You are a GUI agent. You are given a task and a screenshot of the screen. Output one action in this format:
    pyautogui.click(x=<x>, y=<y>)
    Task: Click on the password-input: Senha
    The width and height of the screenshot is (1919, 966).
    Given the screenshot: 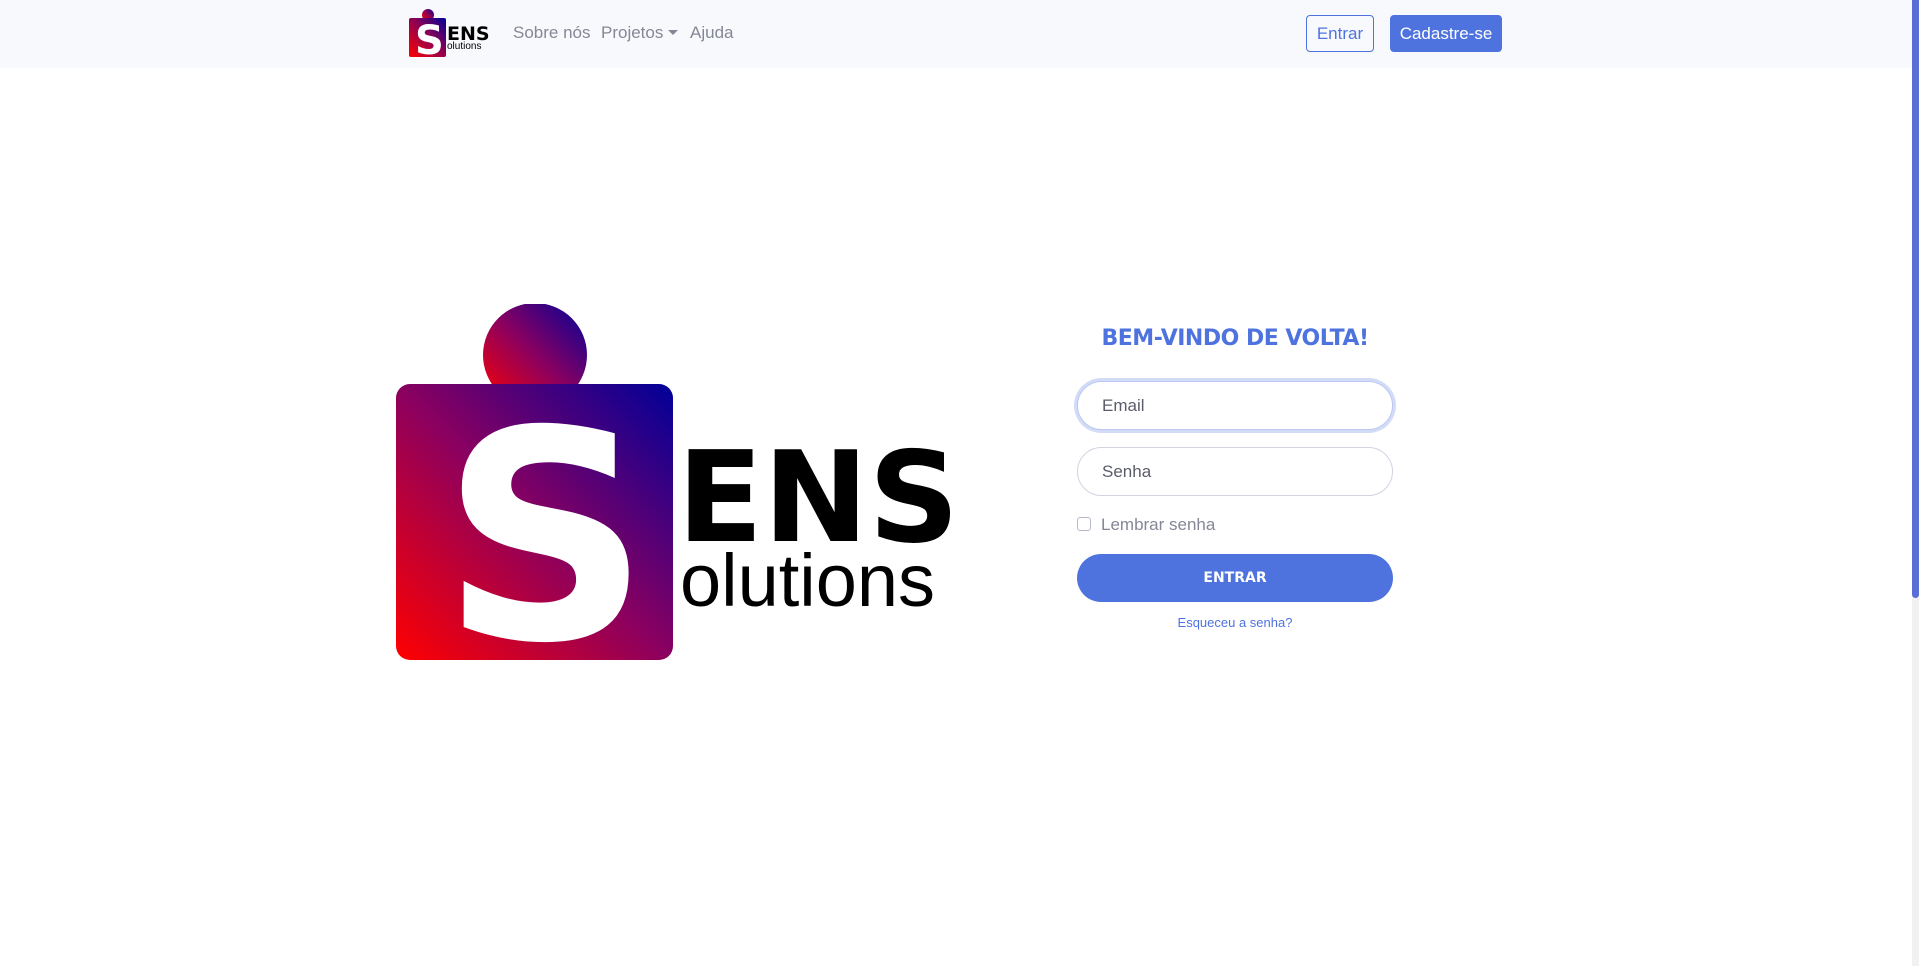 What is the action you would take?
    pyautogui.click(x=1235, y=471)
    